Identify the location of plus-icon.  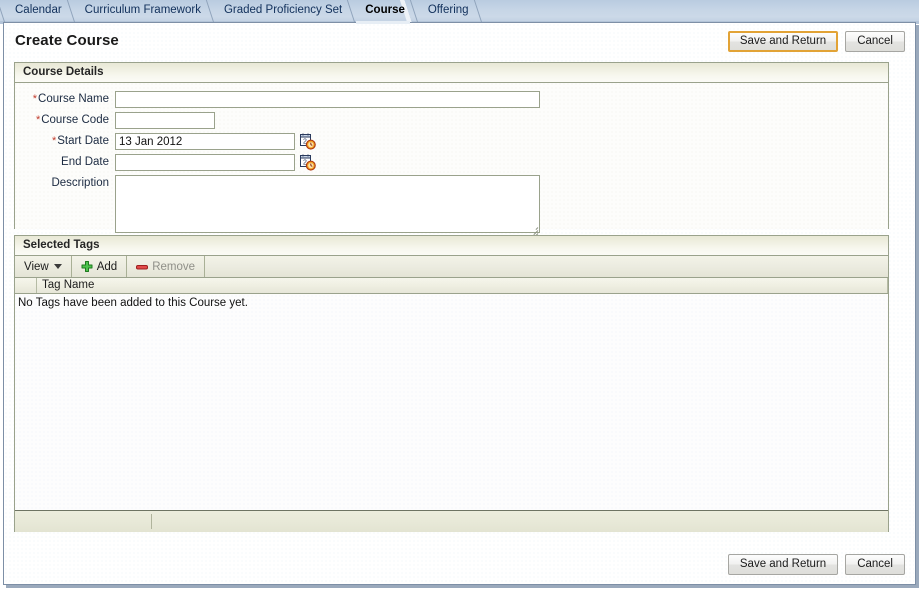
(87, 266).